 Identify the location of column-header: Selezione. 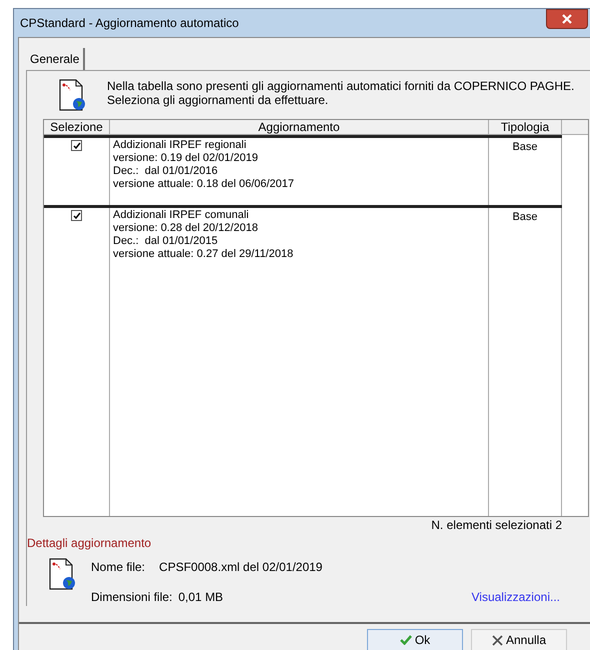
(77, 127).